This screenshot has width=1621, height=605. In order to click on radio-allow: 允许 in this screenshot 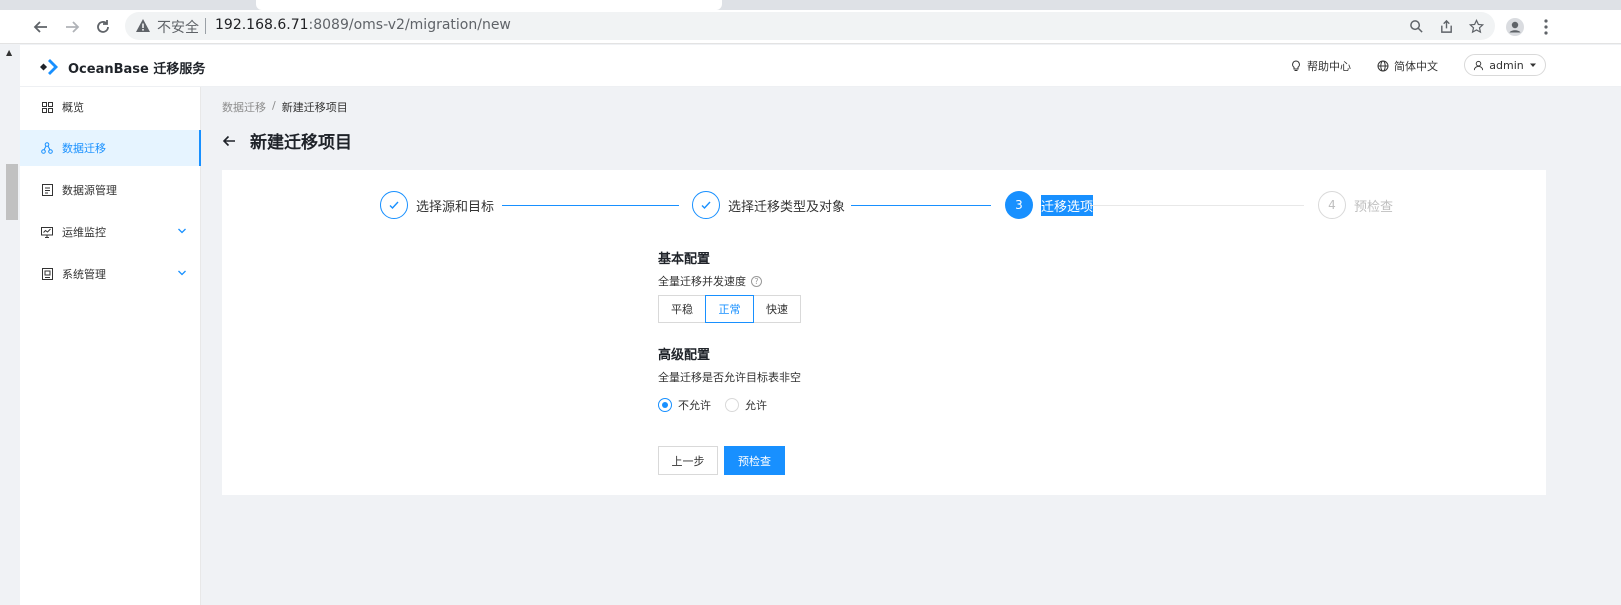, I will do `click(746, 405)`.